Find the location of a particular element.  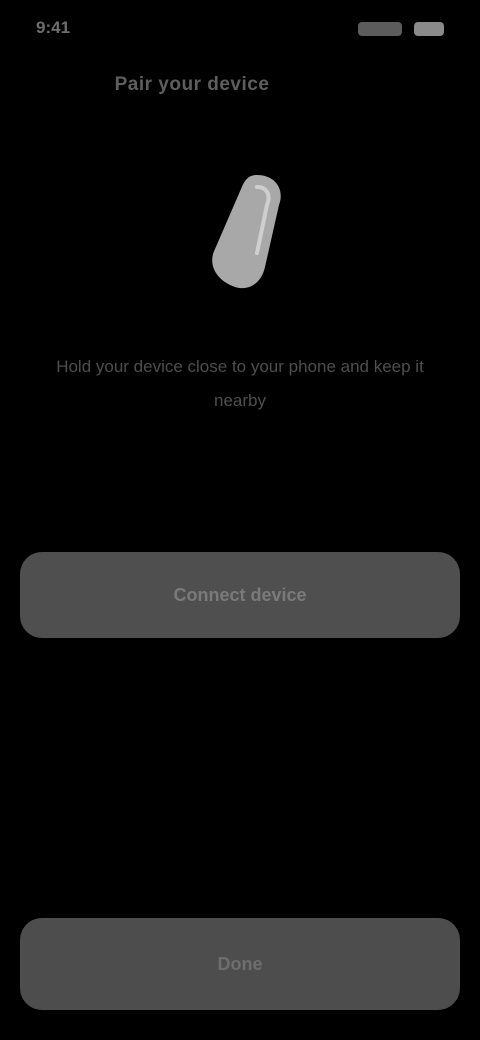

signal-icon is located at coordinates (380, 29).